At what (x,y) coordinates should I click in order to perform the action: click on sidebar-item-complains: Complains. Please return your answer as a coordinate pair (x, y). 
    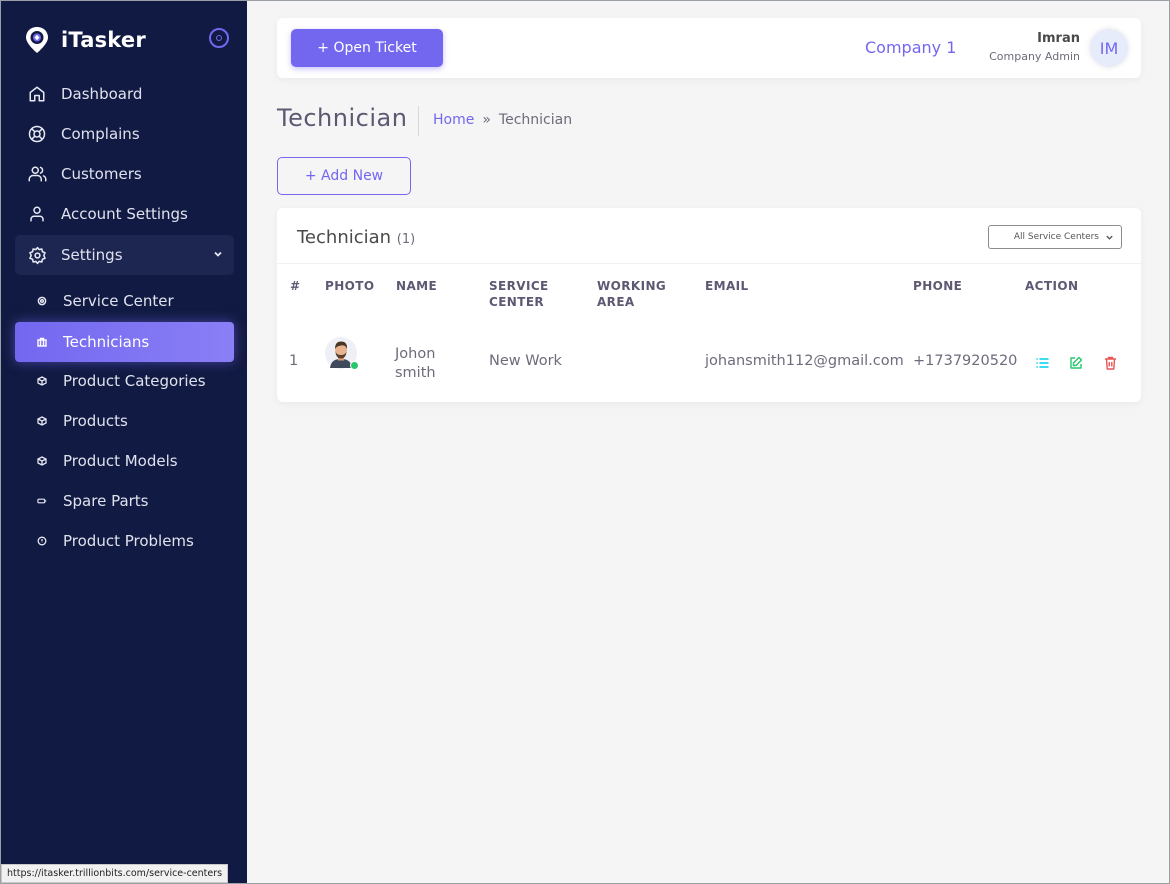
    Looking at the image, I should click on (124, 134).